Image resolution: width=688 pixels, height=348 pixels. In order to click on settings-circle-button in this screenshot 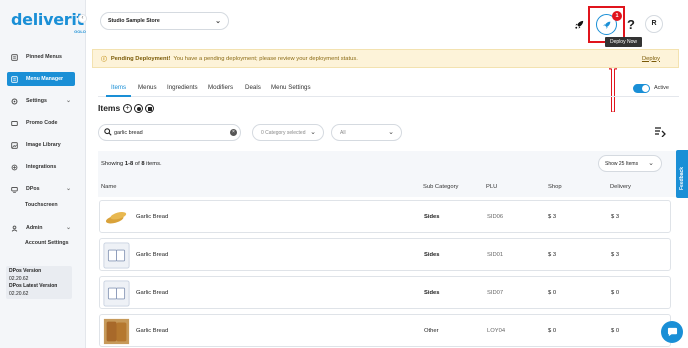, I will do `click(138, 108)`.